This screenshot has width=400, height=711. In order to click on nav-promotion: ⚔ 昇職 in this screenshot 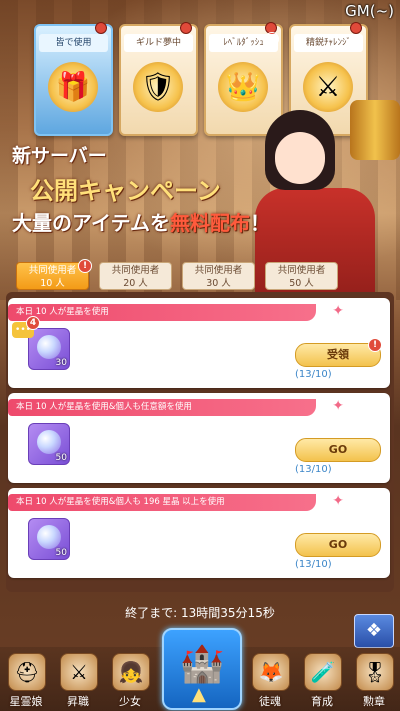, I will do `click(78, 679)`.